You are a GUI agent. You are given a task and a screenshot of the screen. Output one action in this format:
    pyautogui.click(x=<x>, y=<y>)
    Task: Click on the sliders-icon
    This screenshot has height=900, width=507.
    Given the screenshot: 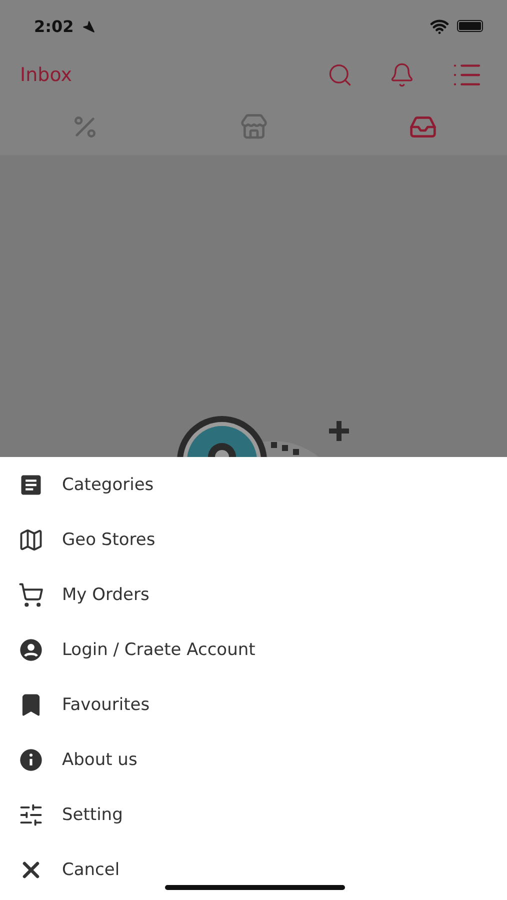 What is the action you would take?
    pyautogui.click(x=31, y=815)
    